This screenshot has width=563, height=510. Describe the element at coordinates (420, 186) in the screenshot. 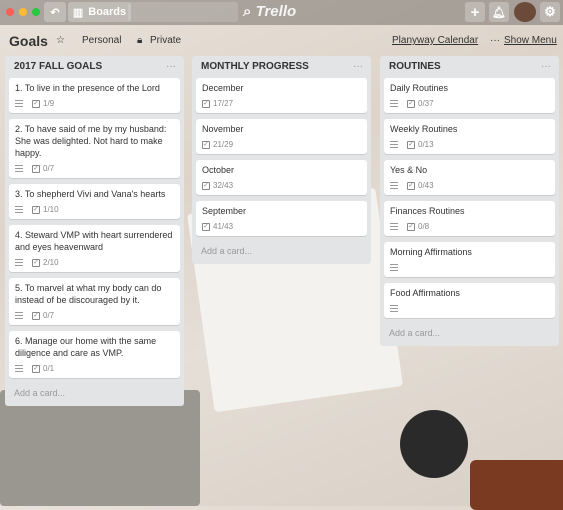

I see `checklist-badge: ✓ 0/43` at that location.